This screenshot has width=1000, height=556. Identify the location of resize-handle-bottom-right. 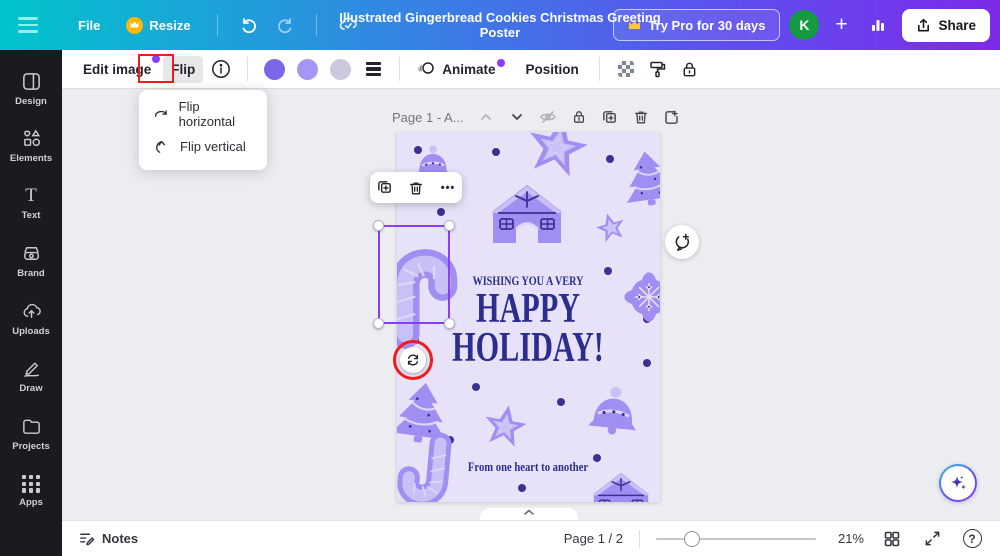
(449, 323).